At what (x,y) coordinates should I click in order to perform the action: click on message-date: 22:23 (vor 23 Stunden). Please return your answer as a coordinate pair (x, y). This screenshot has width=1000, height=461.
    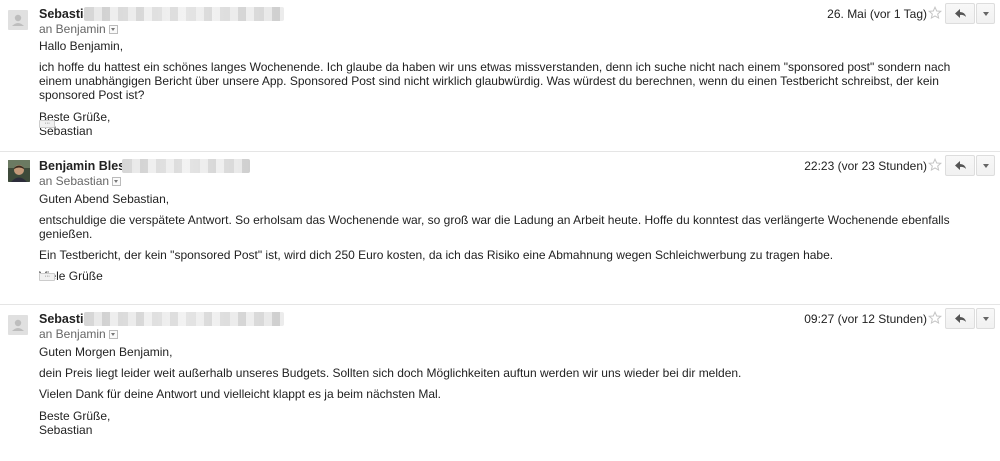
    Looking at the image, I should click on (865, 166).